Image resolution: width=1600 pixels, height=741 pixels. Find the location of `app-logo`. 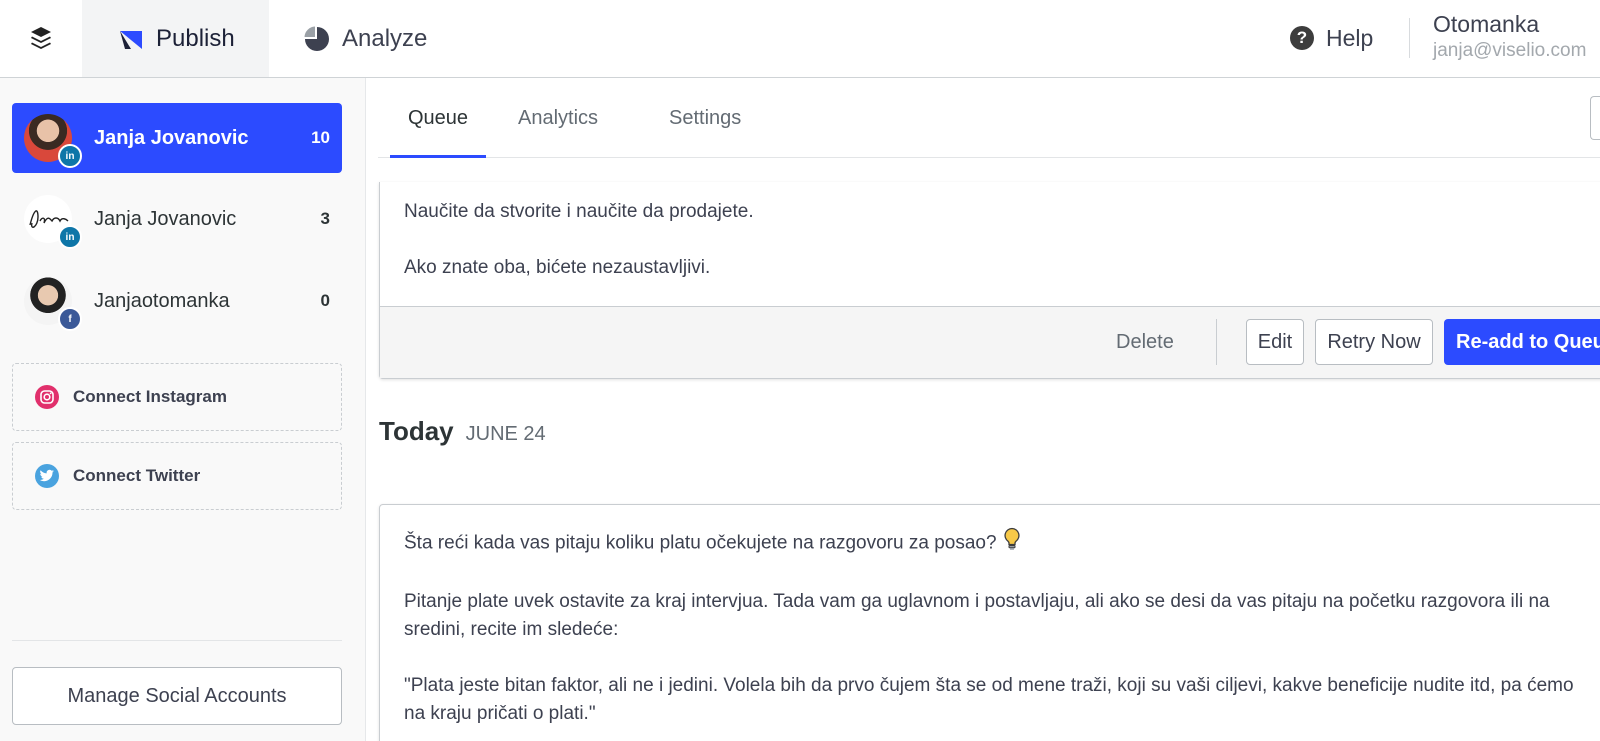

app-logo is located at coordinates (41, 39).